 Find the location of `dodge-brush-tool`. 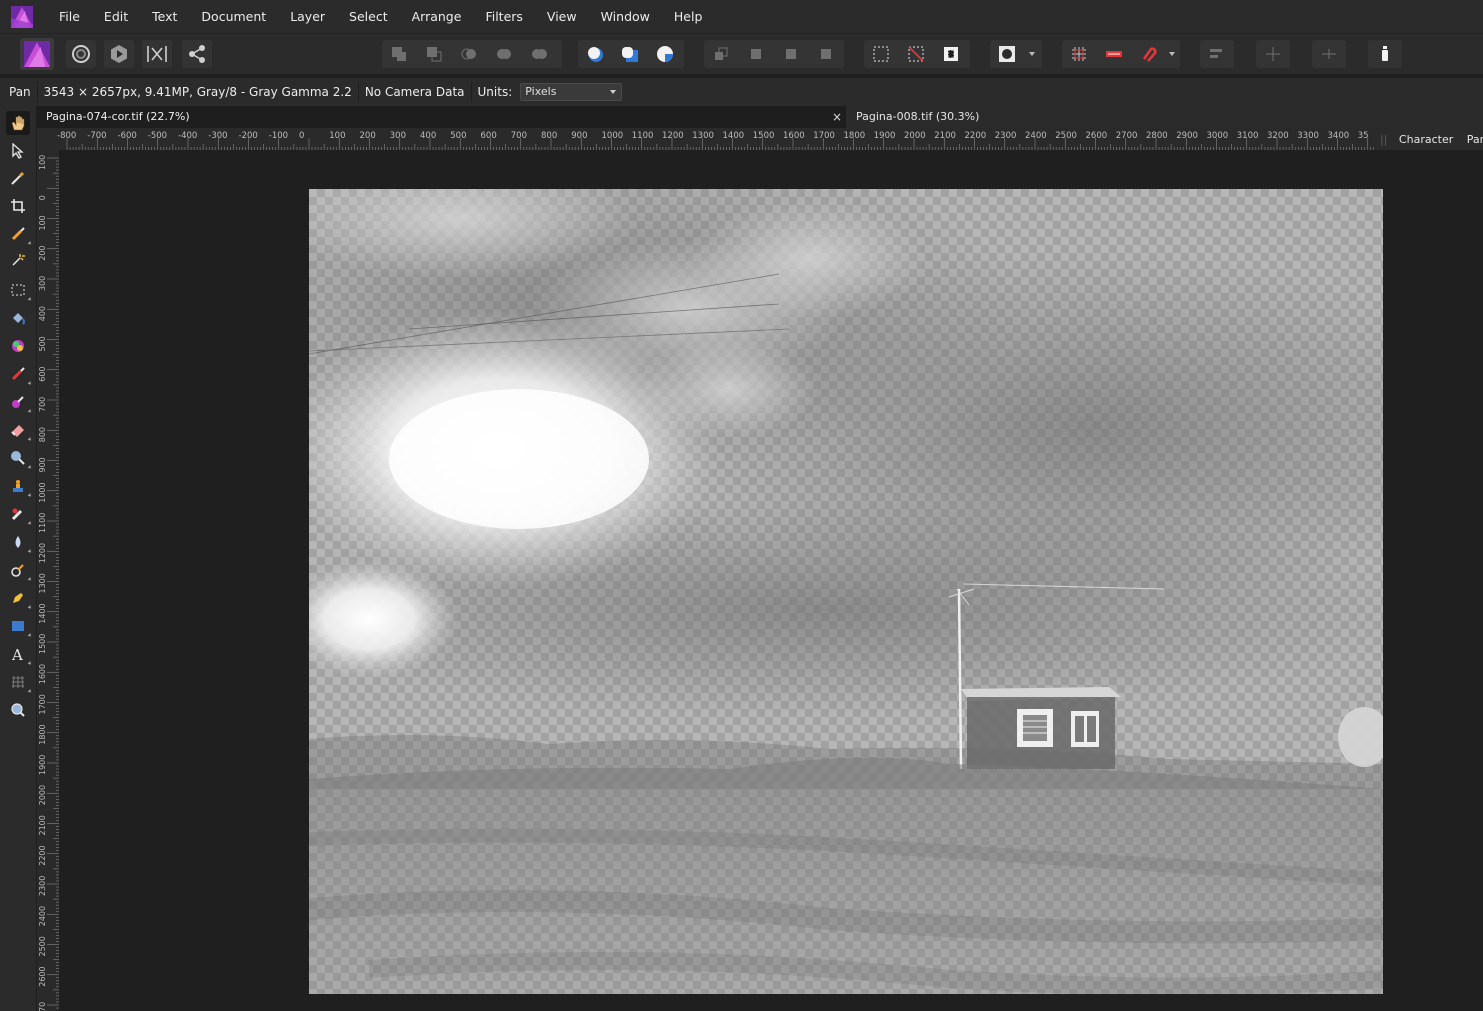

dodge-brush-tool is located at coordinates (19, 458).